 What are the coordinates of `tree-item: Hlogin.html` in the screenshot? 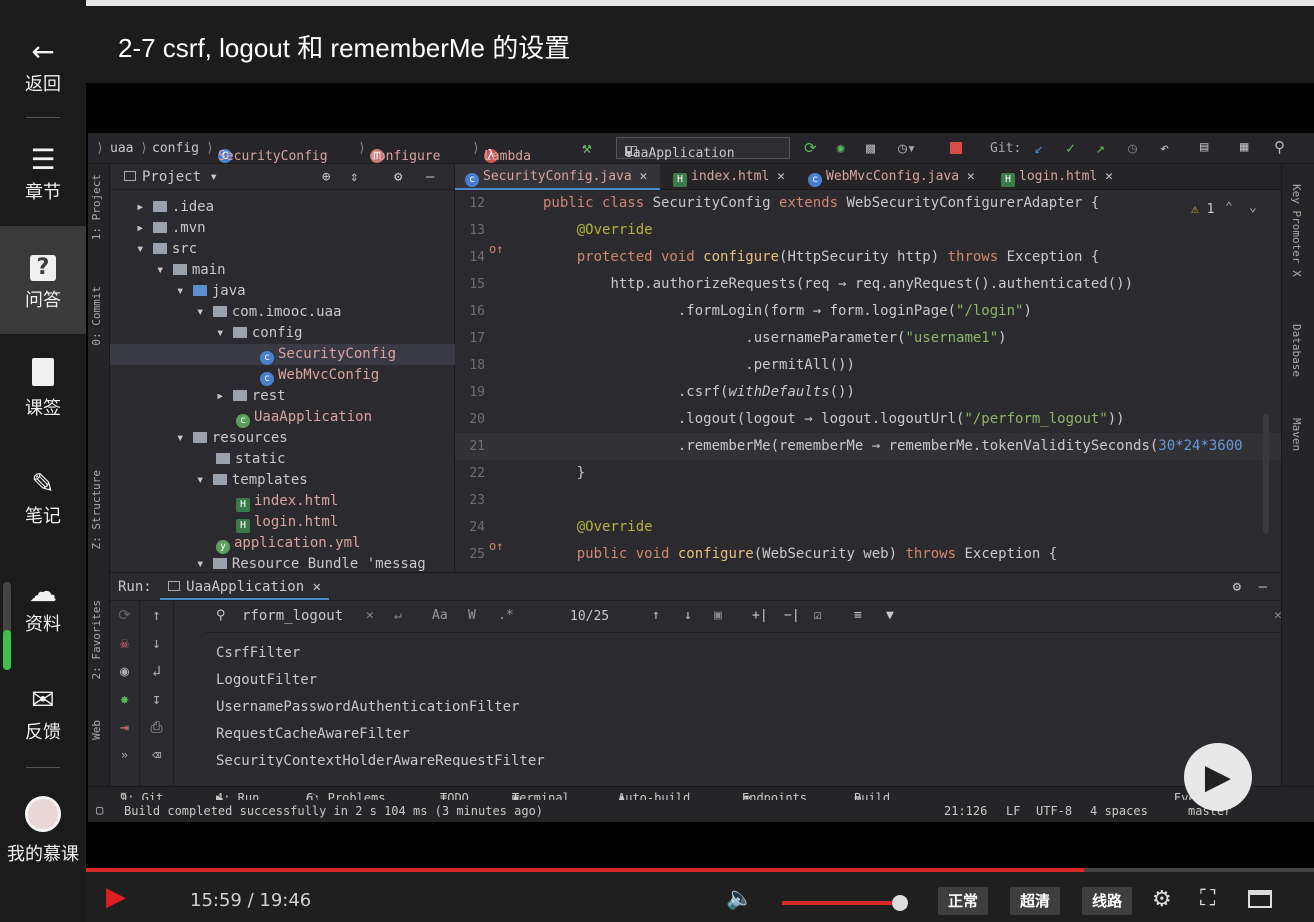 It's located at (287, 522).